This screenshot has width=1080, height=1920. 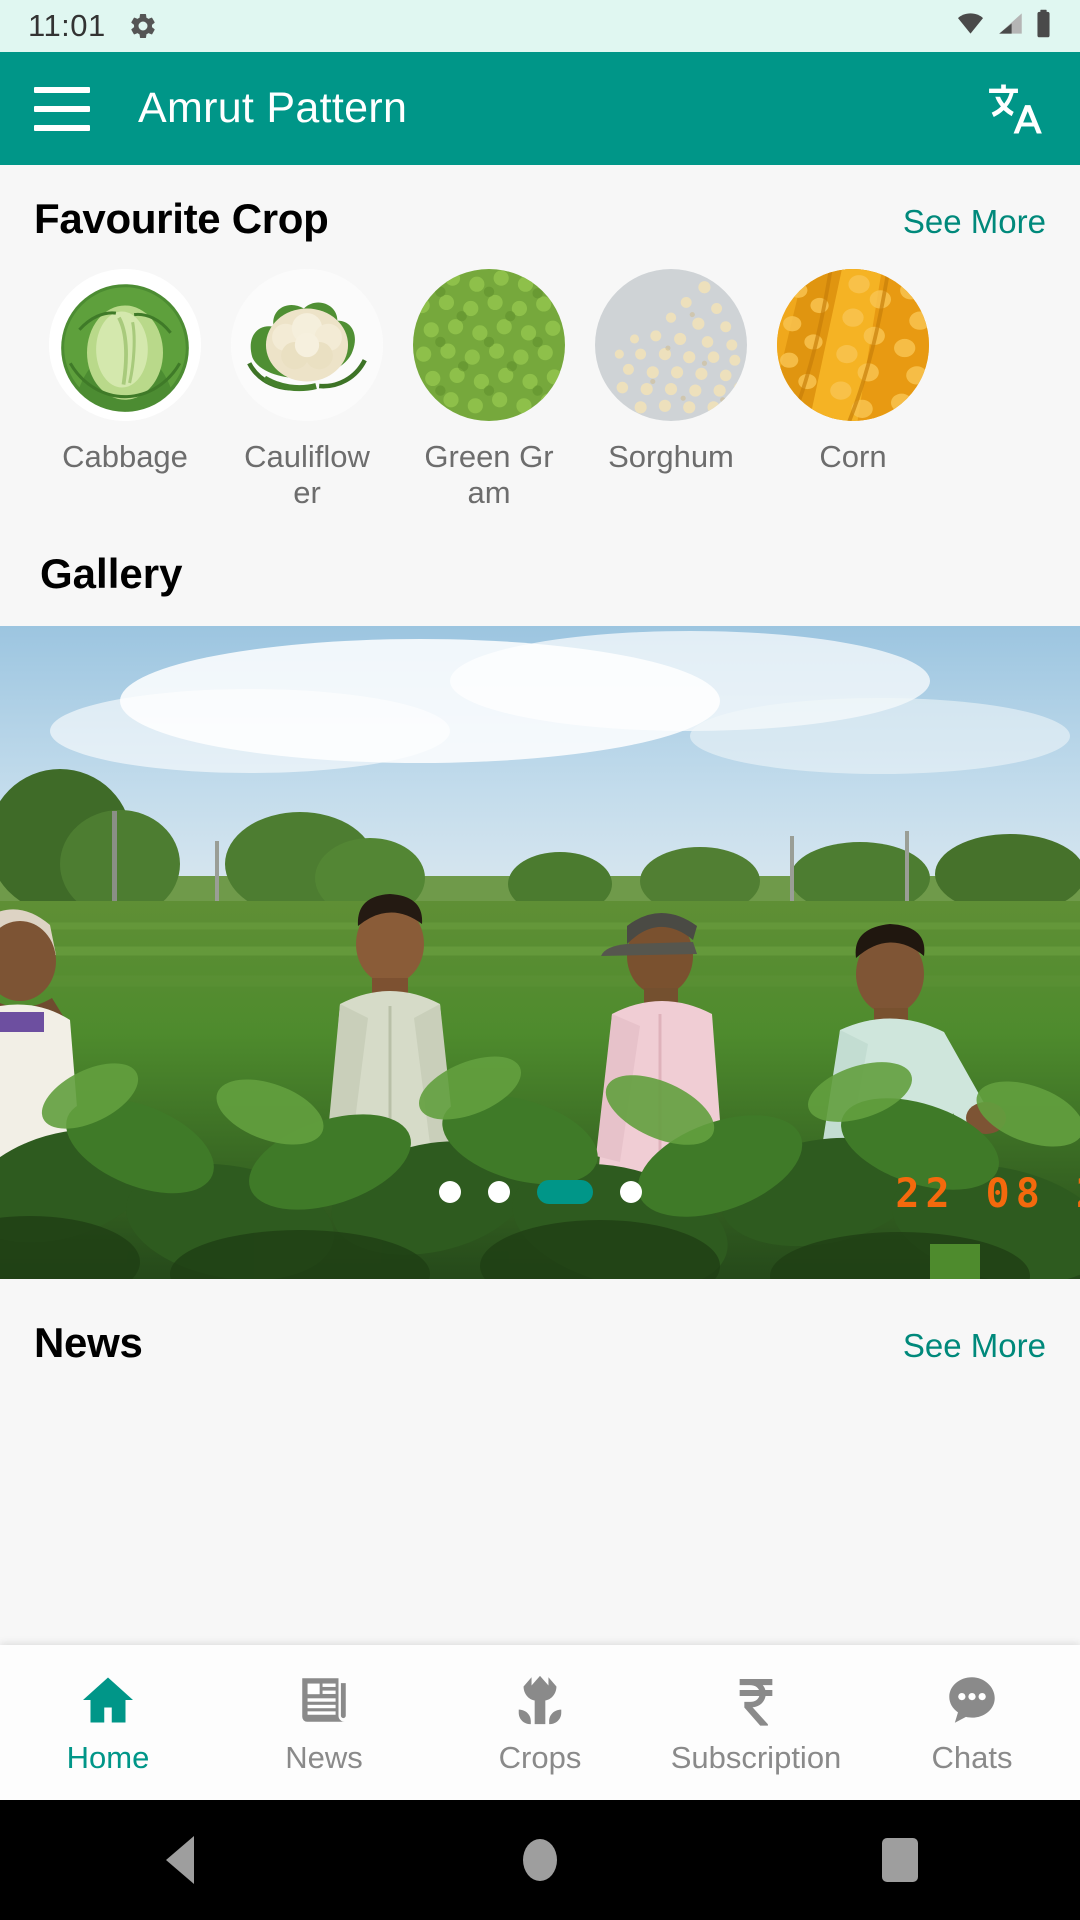 What do you see at coordinates (125, 345) in the screenshot?
I see `cabbage-photo` at bounding box center [125, 345].